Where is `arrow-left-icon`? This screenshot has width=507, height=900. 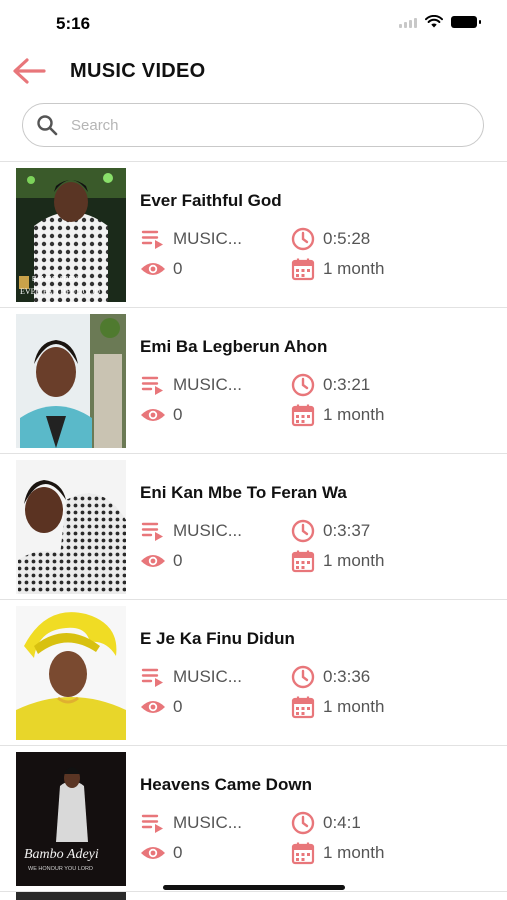 arrow-left-icon is located at coordinates (29, 71).